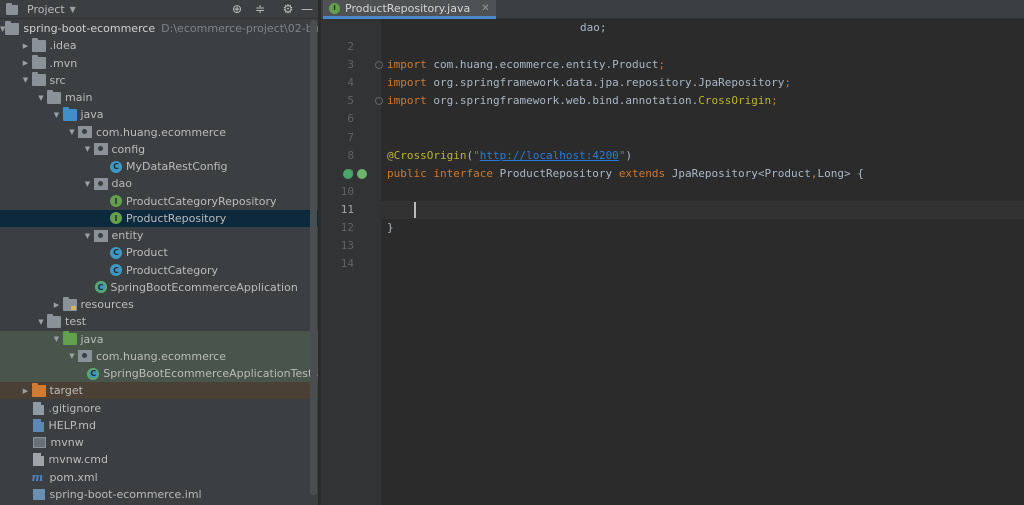 Image resolution: width=1024 pixels, height=505 pixels. What do you see at coordinates (593, 28) in the screenshot?
I see `breadcrumb-tail: dao;` at bounding box center [593, 28].